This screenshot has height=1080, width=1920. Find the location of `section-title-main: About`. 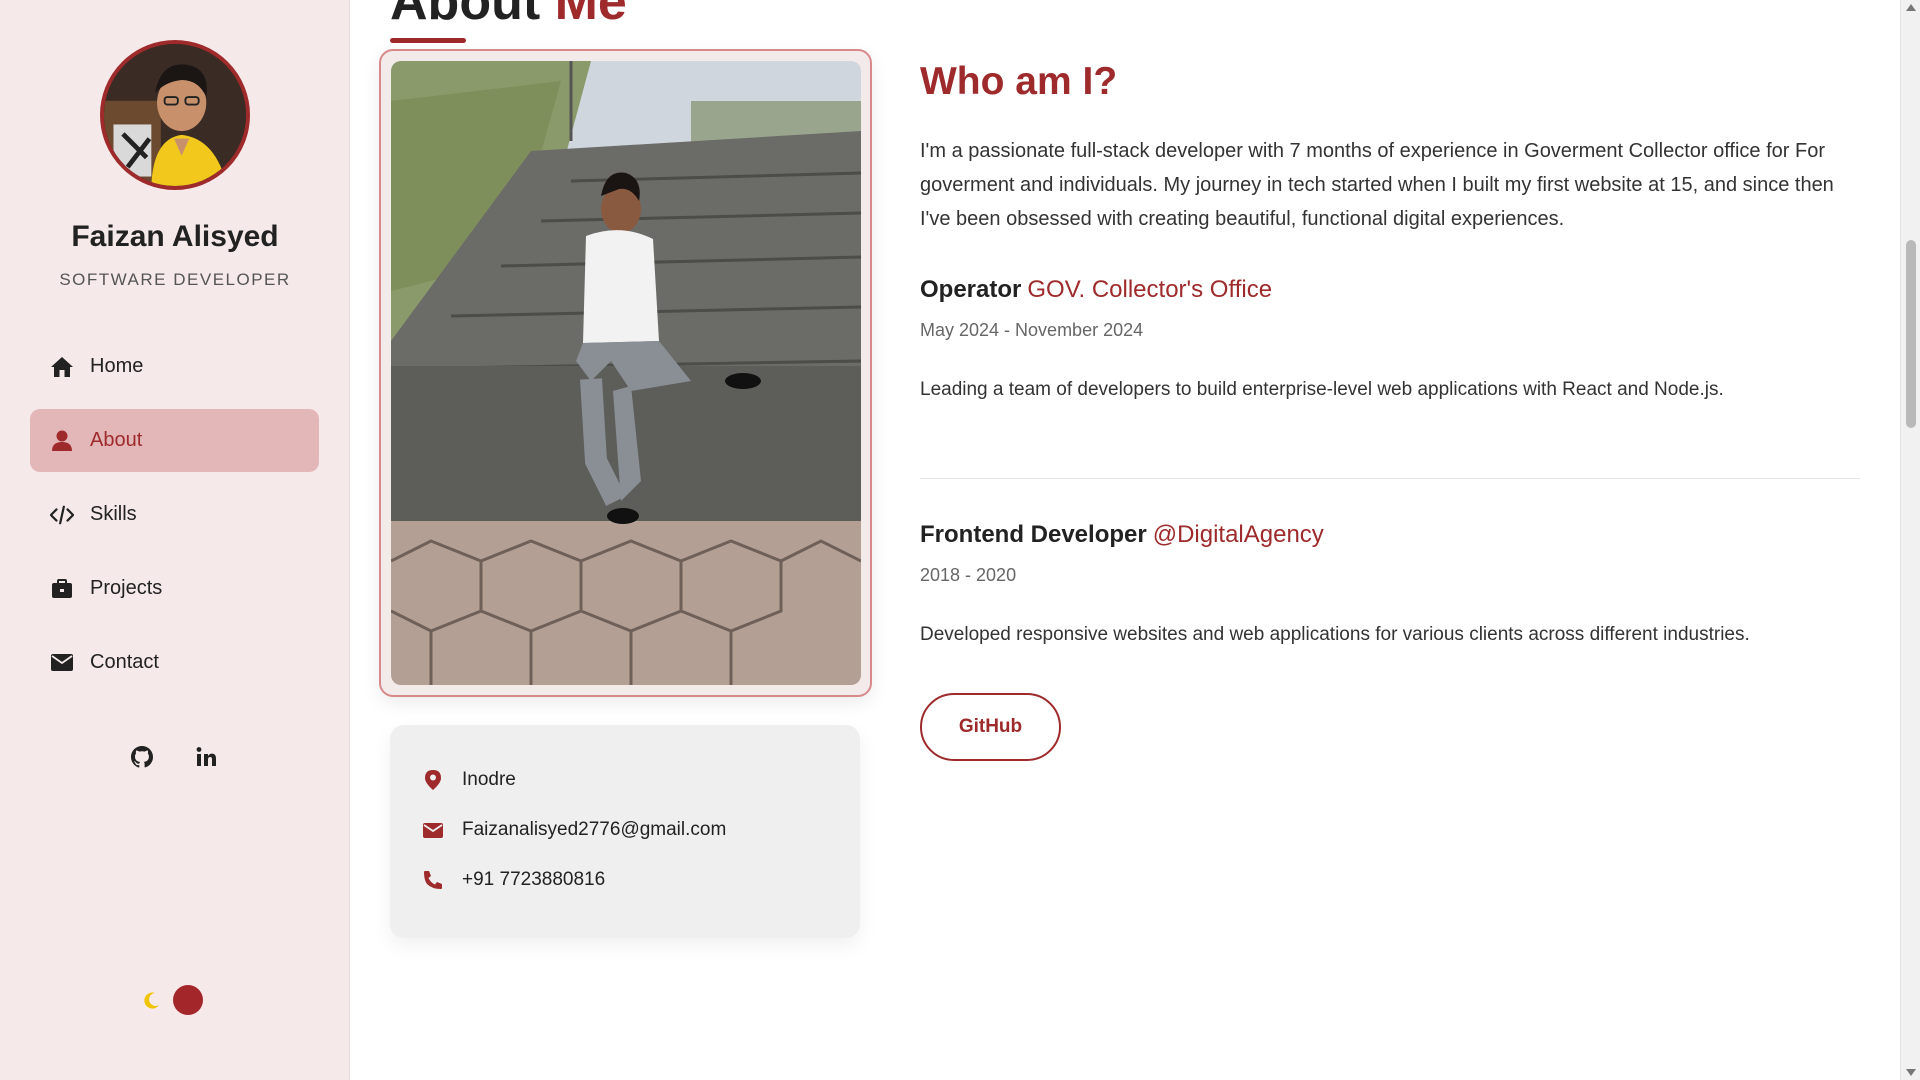

section-title-main: About is located at coordinates (472, 15).